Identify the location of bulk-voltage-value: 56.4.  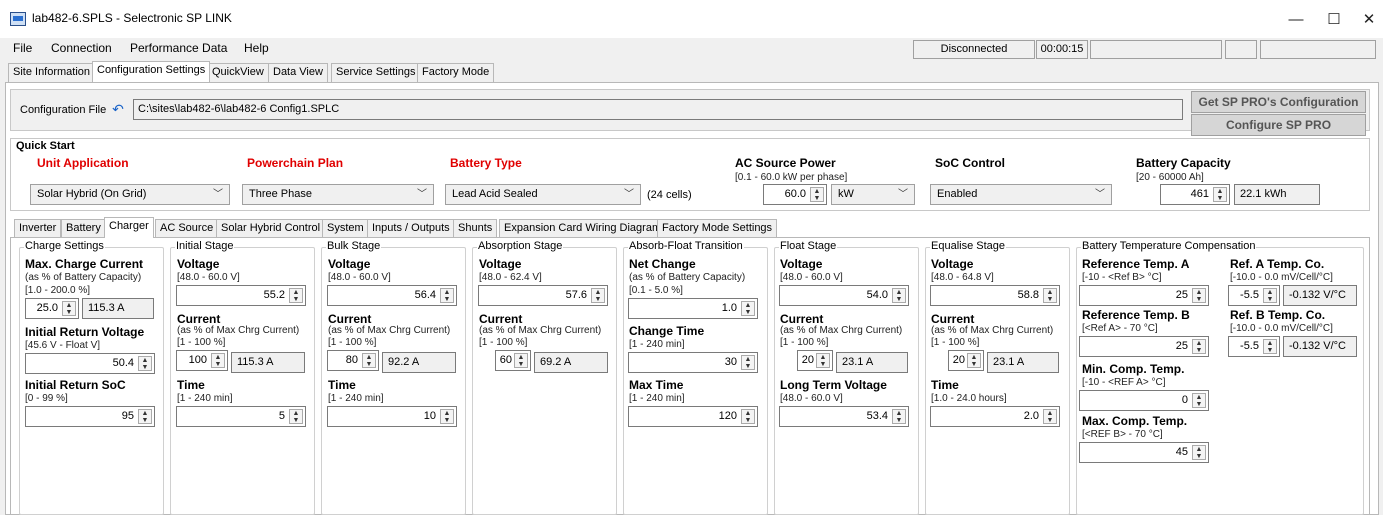
(425, 295).